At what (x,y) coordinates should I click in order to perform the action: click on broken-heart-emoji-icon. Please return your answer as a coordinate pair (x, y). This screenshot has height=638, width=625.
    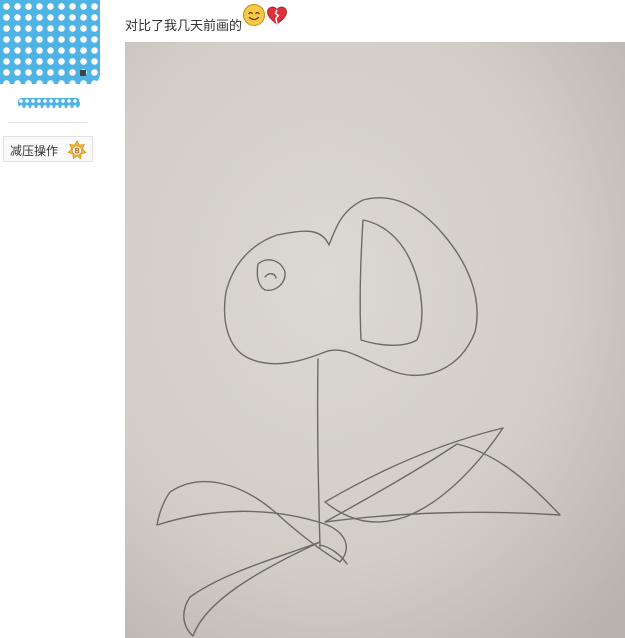
    Looking at the image, I should click on (277, 15).